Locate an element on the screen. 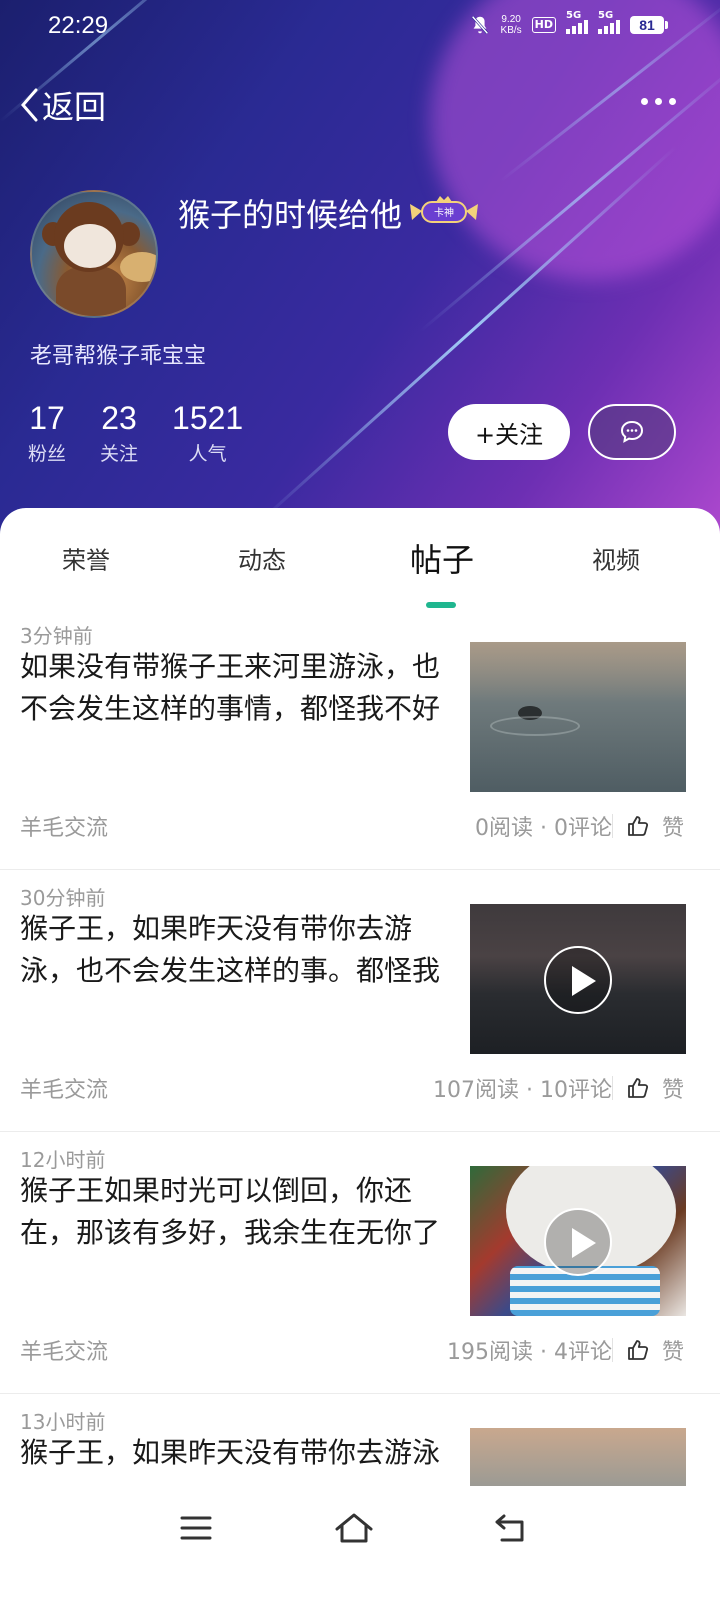  comment-count: 0评论 is located at coordinates (583, 828).